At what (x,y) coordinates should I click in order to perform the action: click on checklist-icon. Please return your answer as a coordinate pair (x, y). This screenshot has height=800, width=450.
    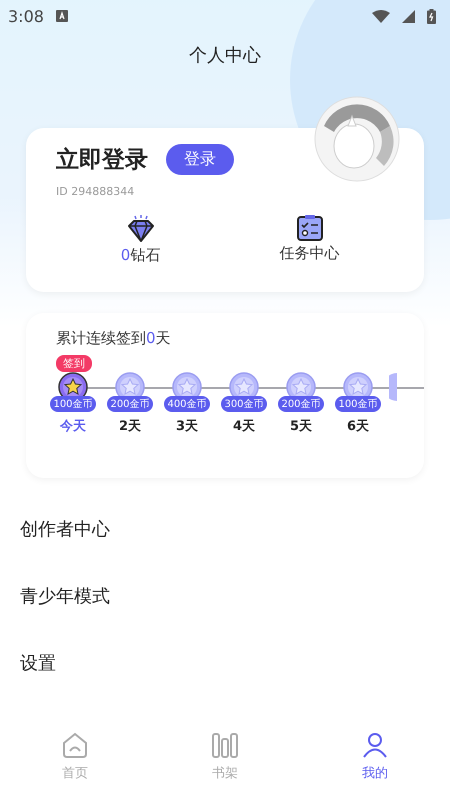
    Looking at the image, I should click on (310, 228).